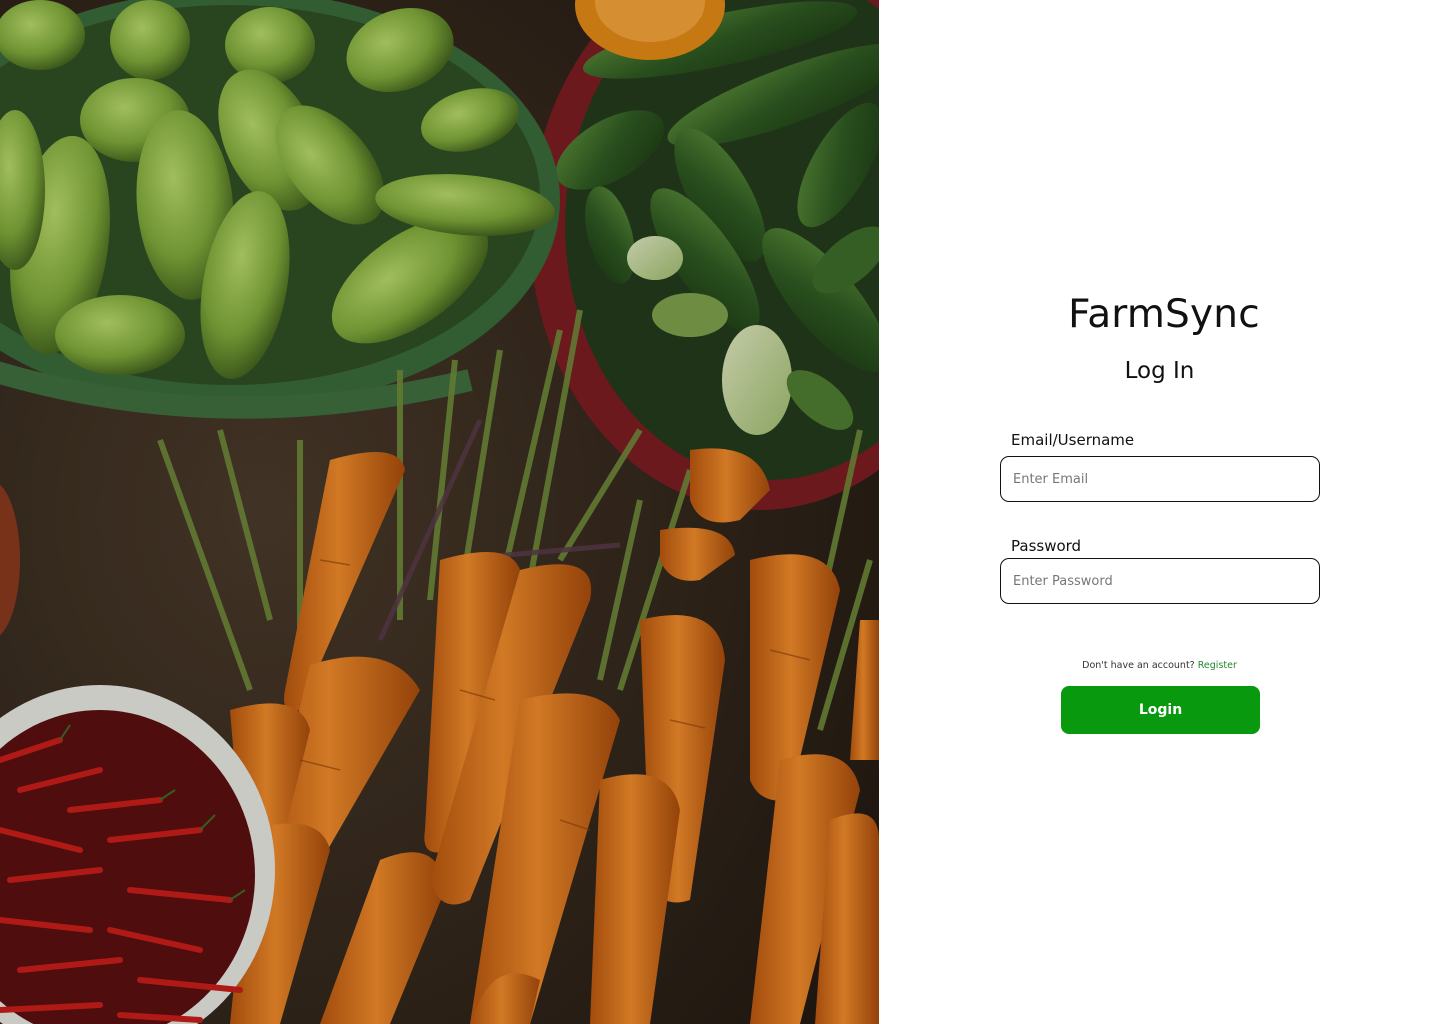 The width and height of the screenshot is (1440, 1024). What do you see at coordinates (1159, 371) in the screenshot?
I see `login-heading: Log In` at bounding box center [1159, 371].